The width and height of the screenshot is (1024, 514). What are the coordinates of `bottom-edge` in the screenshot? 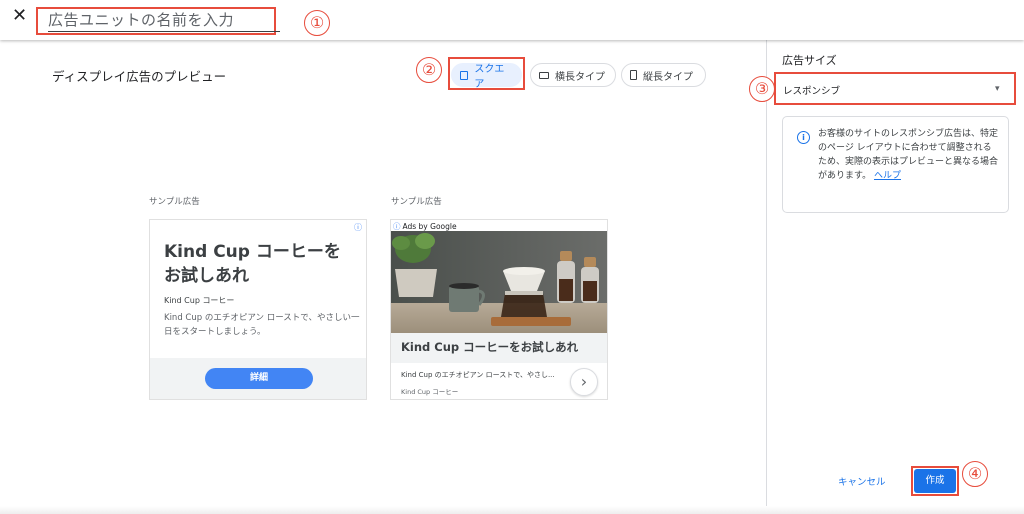 It's located at (512, 510).